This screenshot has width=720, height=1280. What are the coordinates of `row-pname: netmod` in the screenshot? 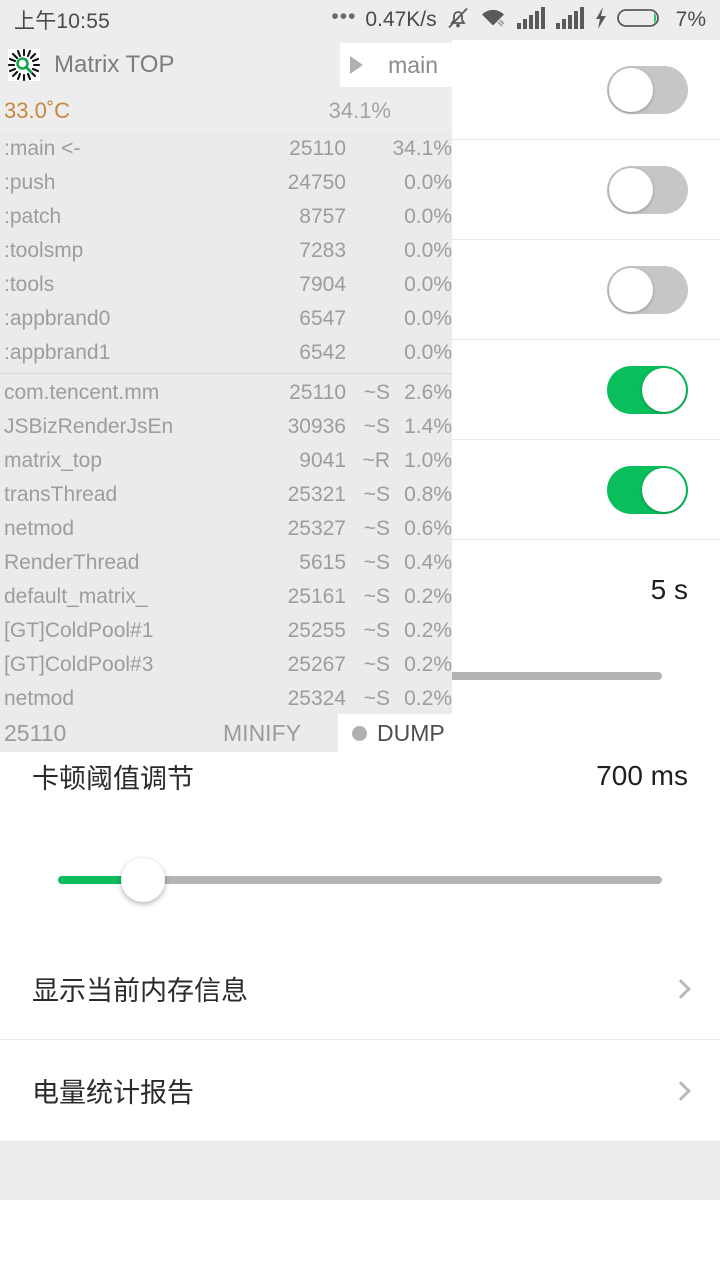 It's located at (39, 698).